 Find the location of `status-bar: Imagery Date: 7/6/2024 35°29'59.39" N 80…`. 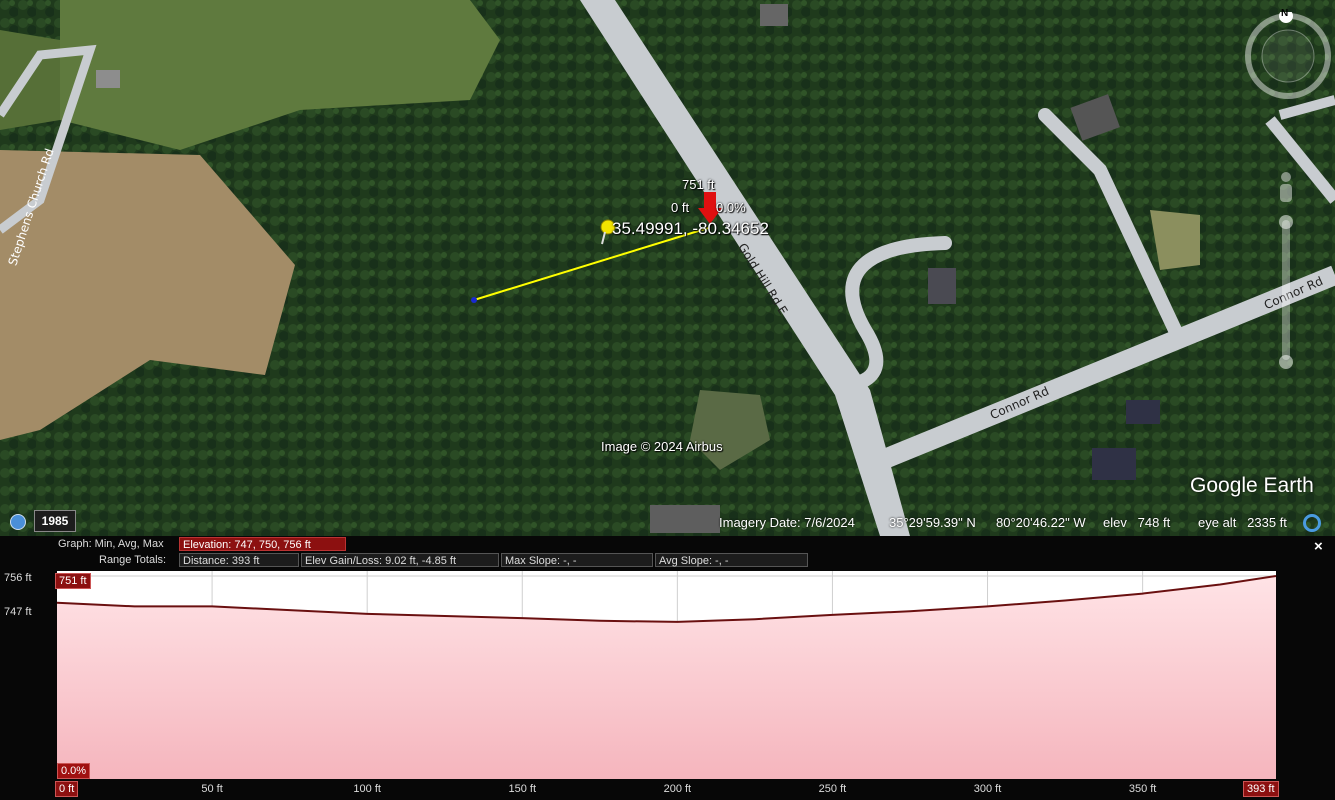

status-bar: Imagery Date: 7/6/2024 35°29'59.39" N 80… is located at coordinates (667, 523).